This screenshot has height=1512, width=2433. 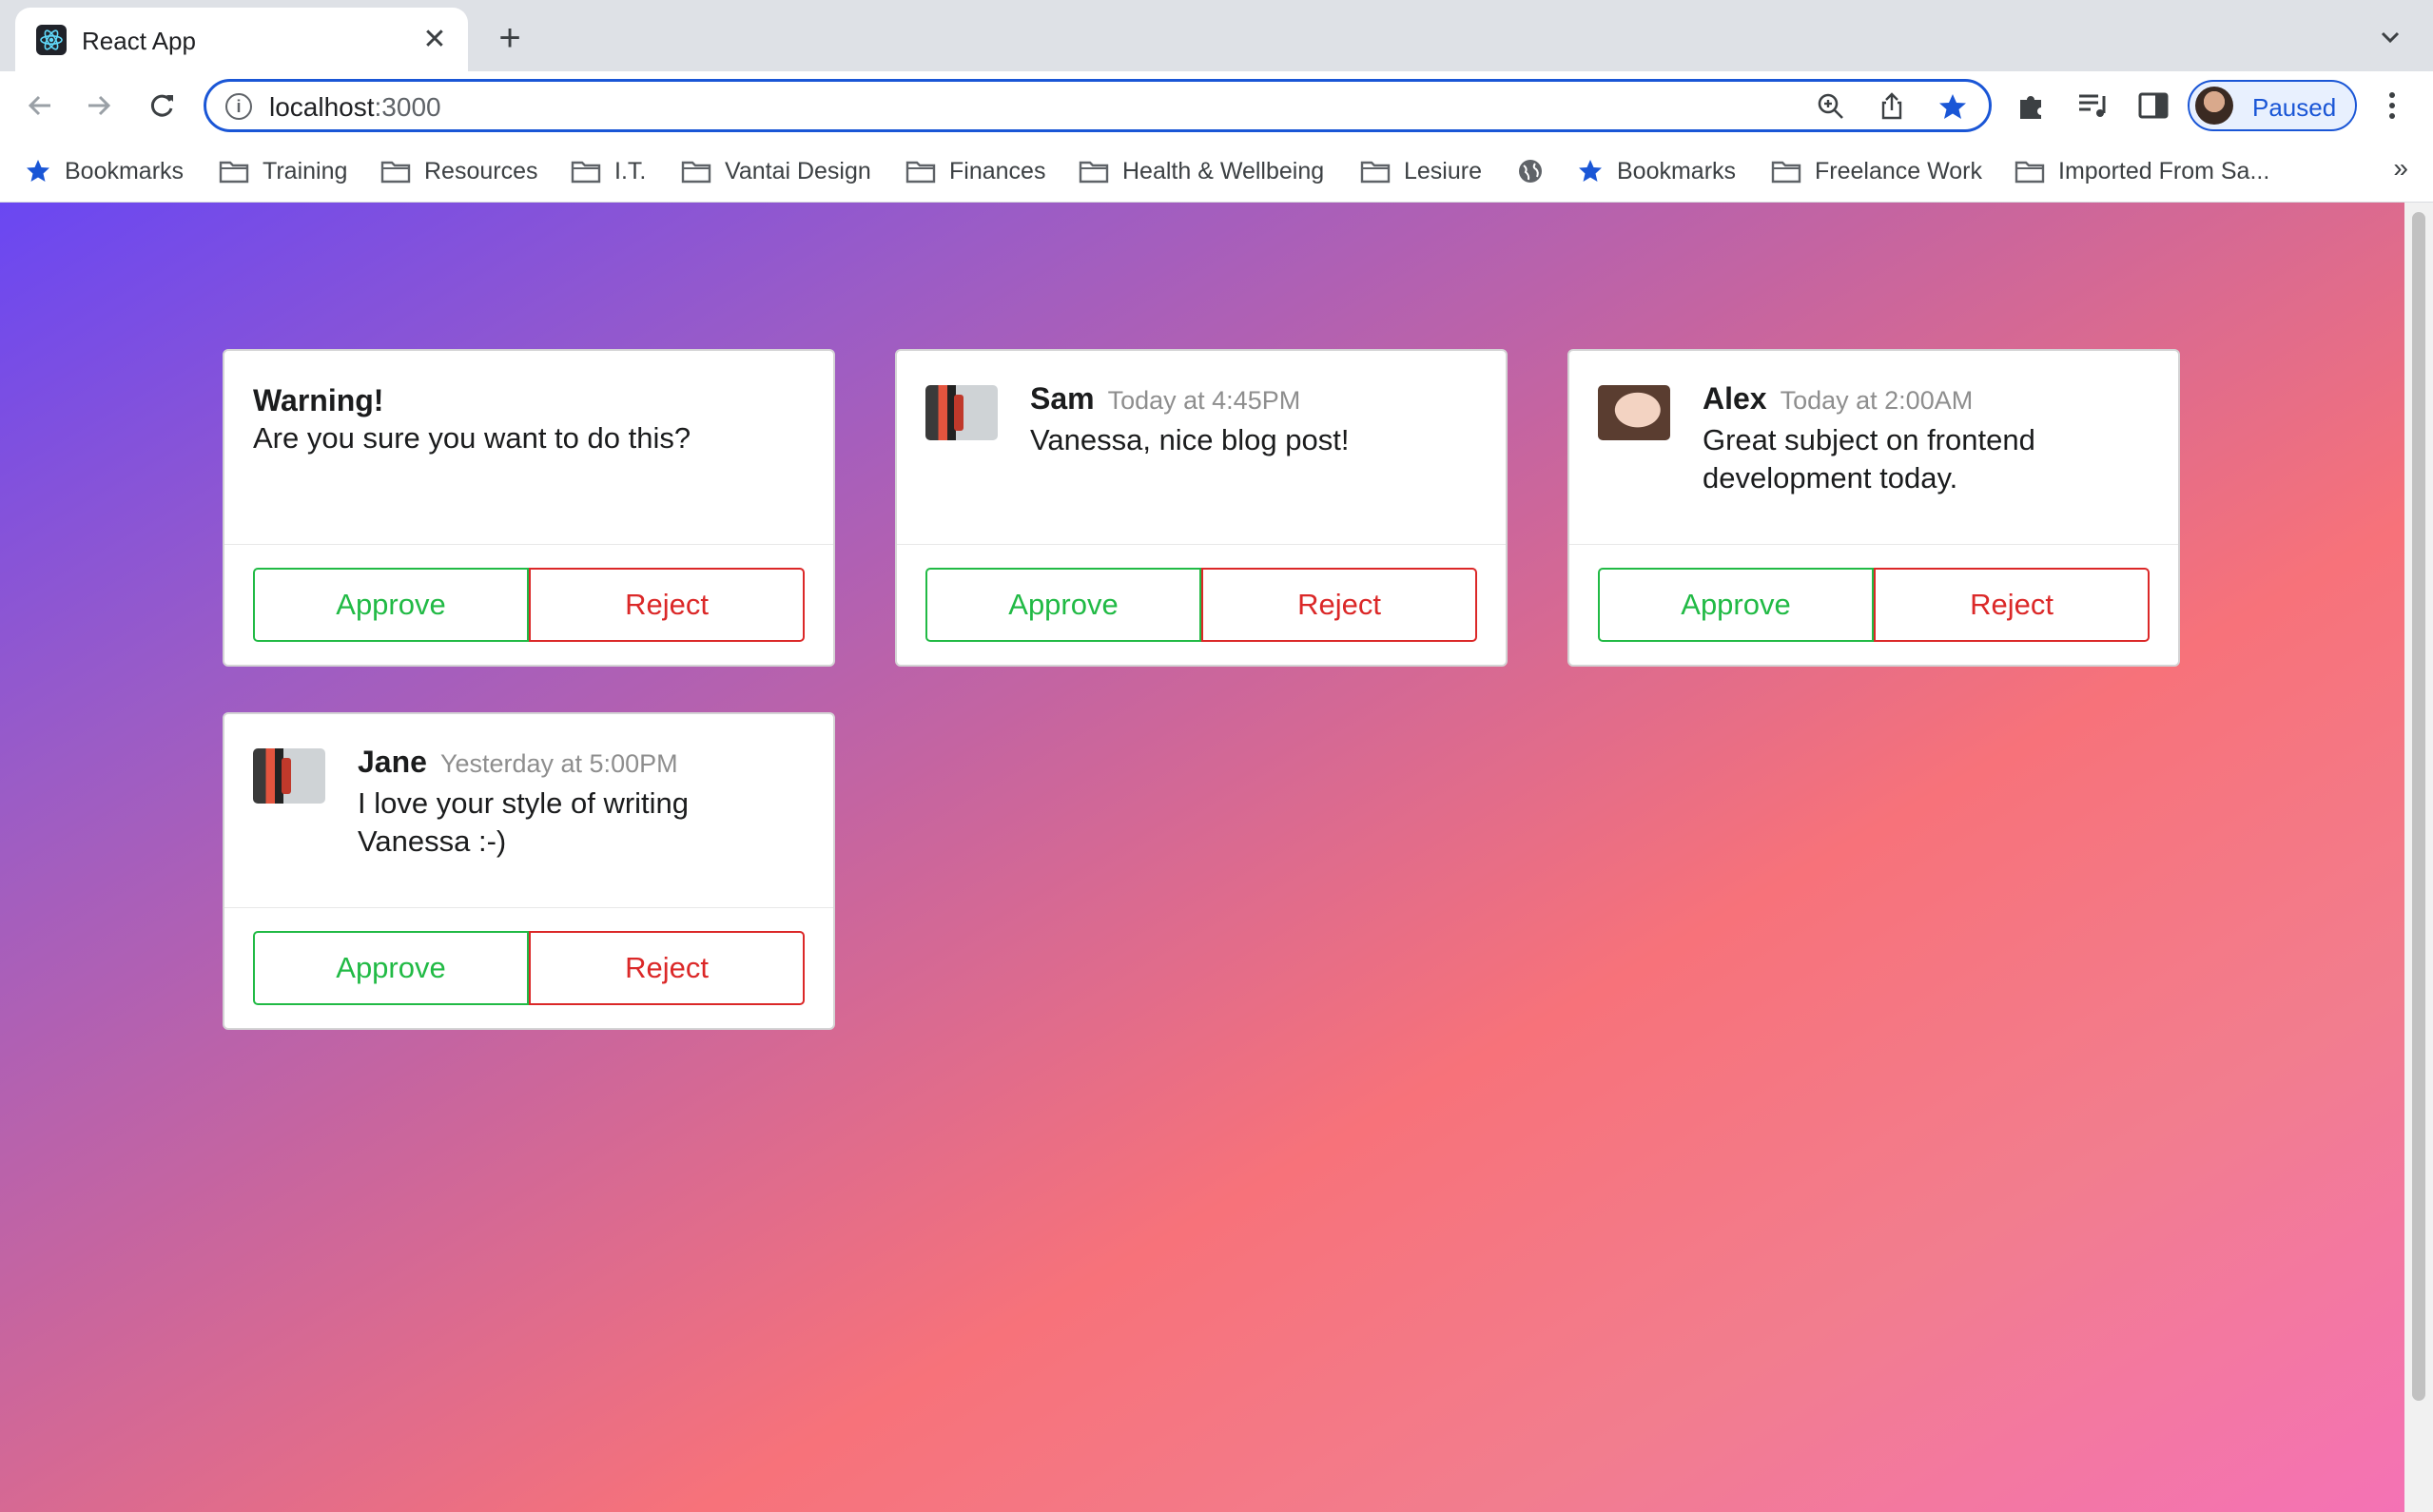 I want to click on bookmark-label: Freelance Work, so click(x=1898, y=171).